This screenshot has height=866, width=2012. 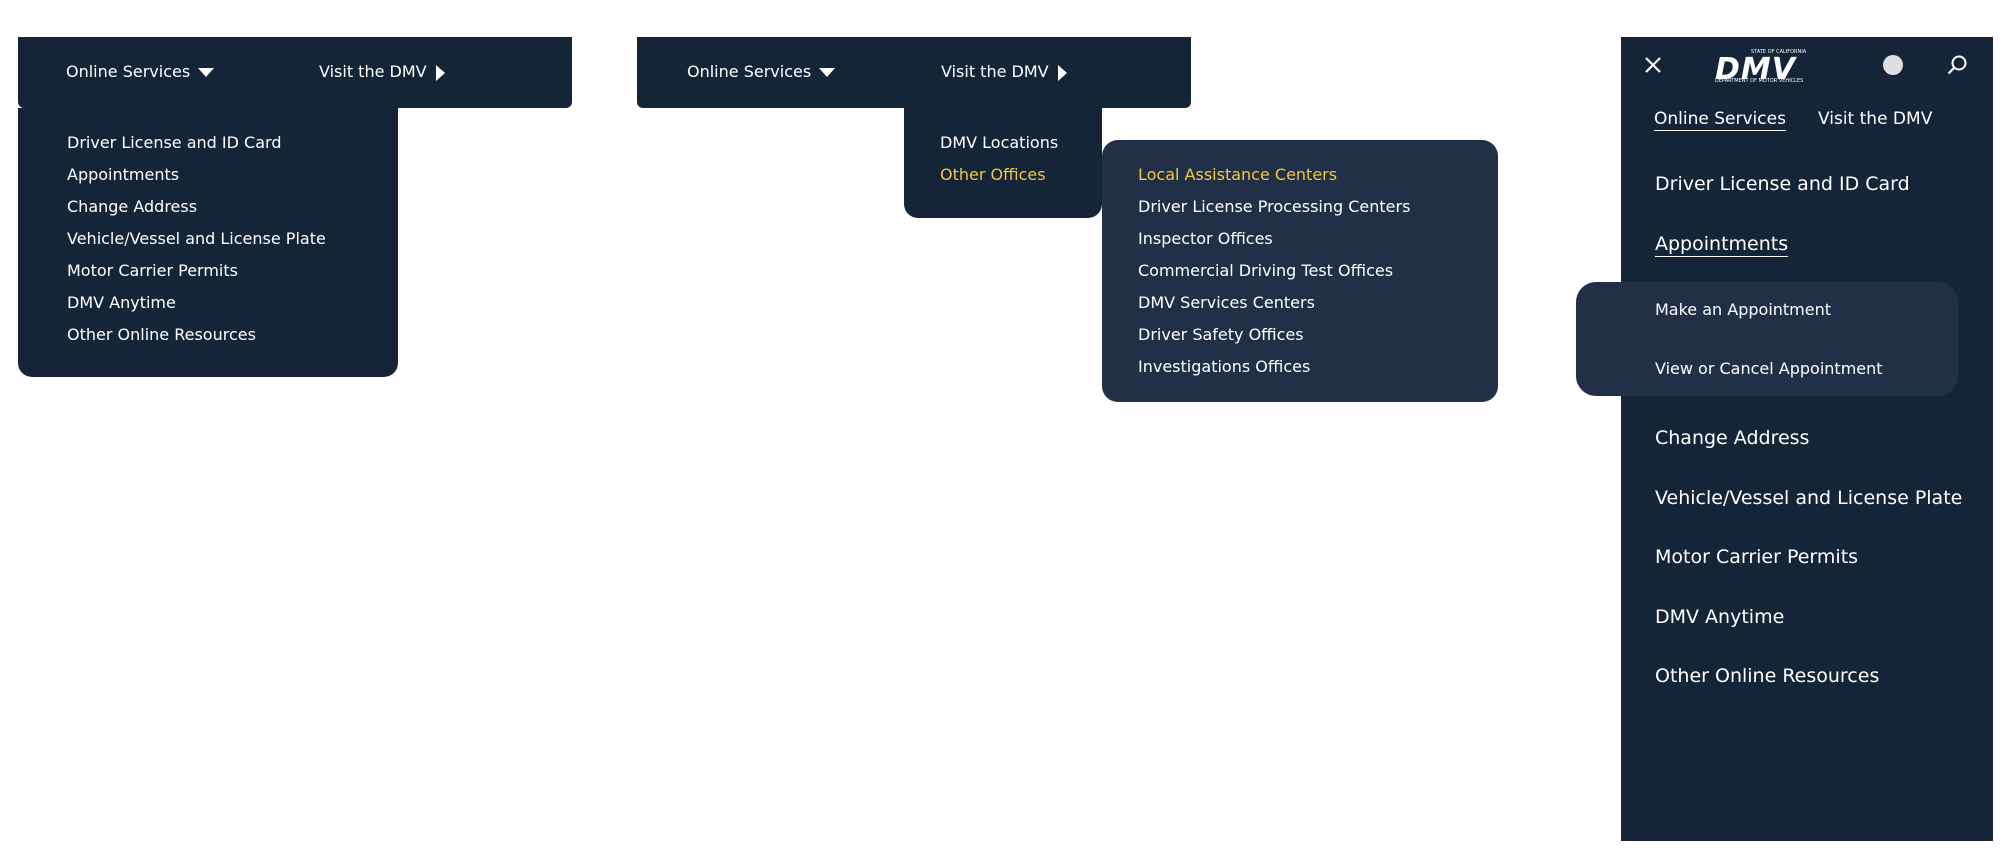 What do you see at coordinates (1719, 617) in the screenshot?
I see `mobile-item-dmv-anytime: DMV Anytime` at bounding box center [1719, 617].